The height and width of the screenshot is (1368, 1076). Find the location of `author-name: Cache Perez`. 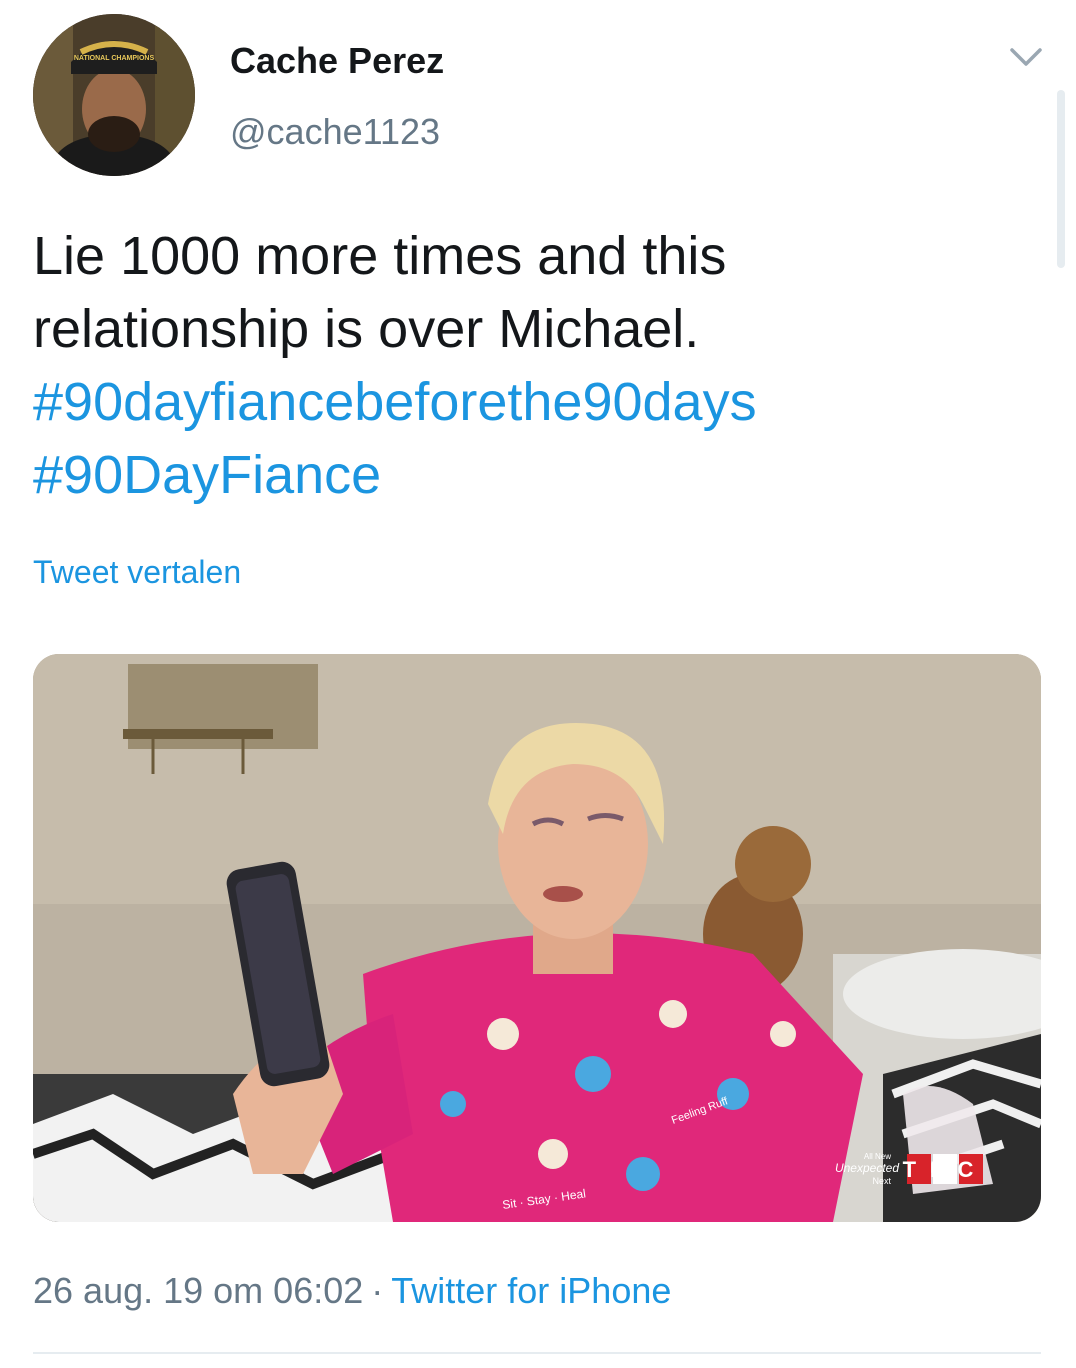

author-name: Cache Perez is located at coordinates (337, 61).